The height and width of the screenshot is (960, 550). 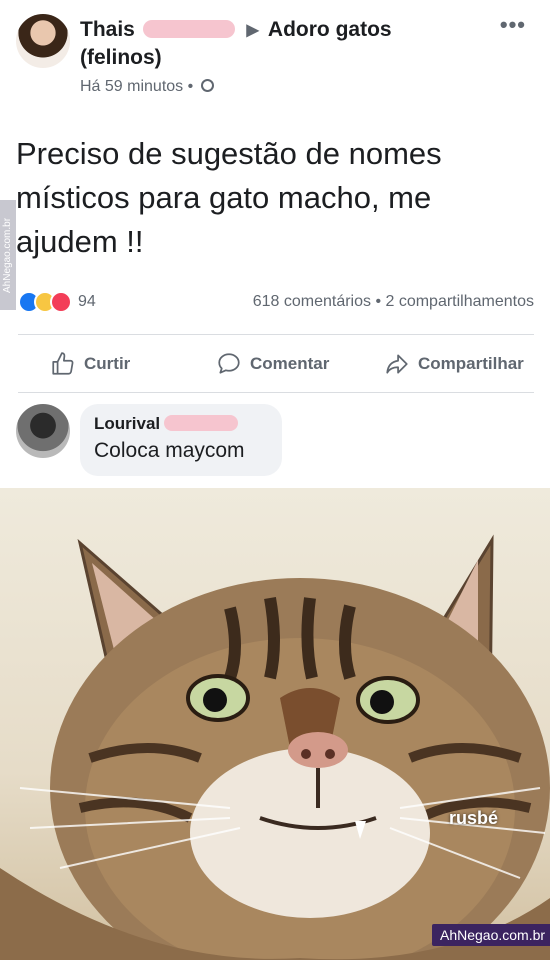 I want to click on group-name: Adoro gatos, so click(x=330, y=29).